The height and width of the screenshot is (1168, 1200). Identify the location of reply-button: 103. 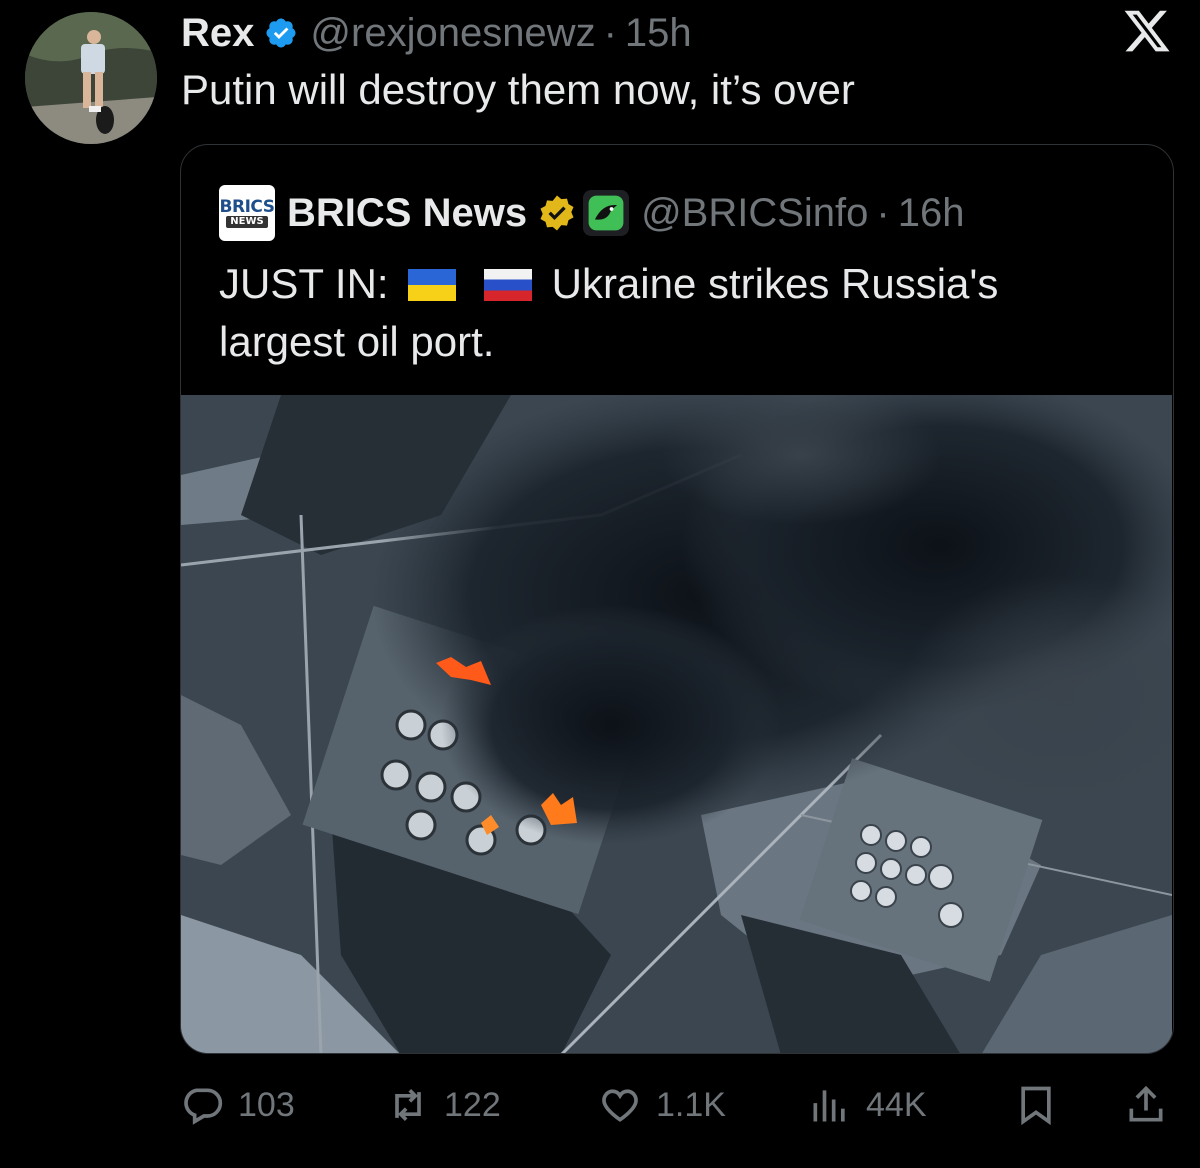
(237, 1105).